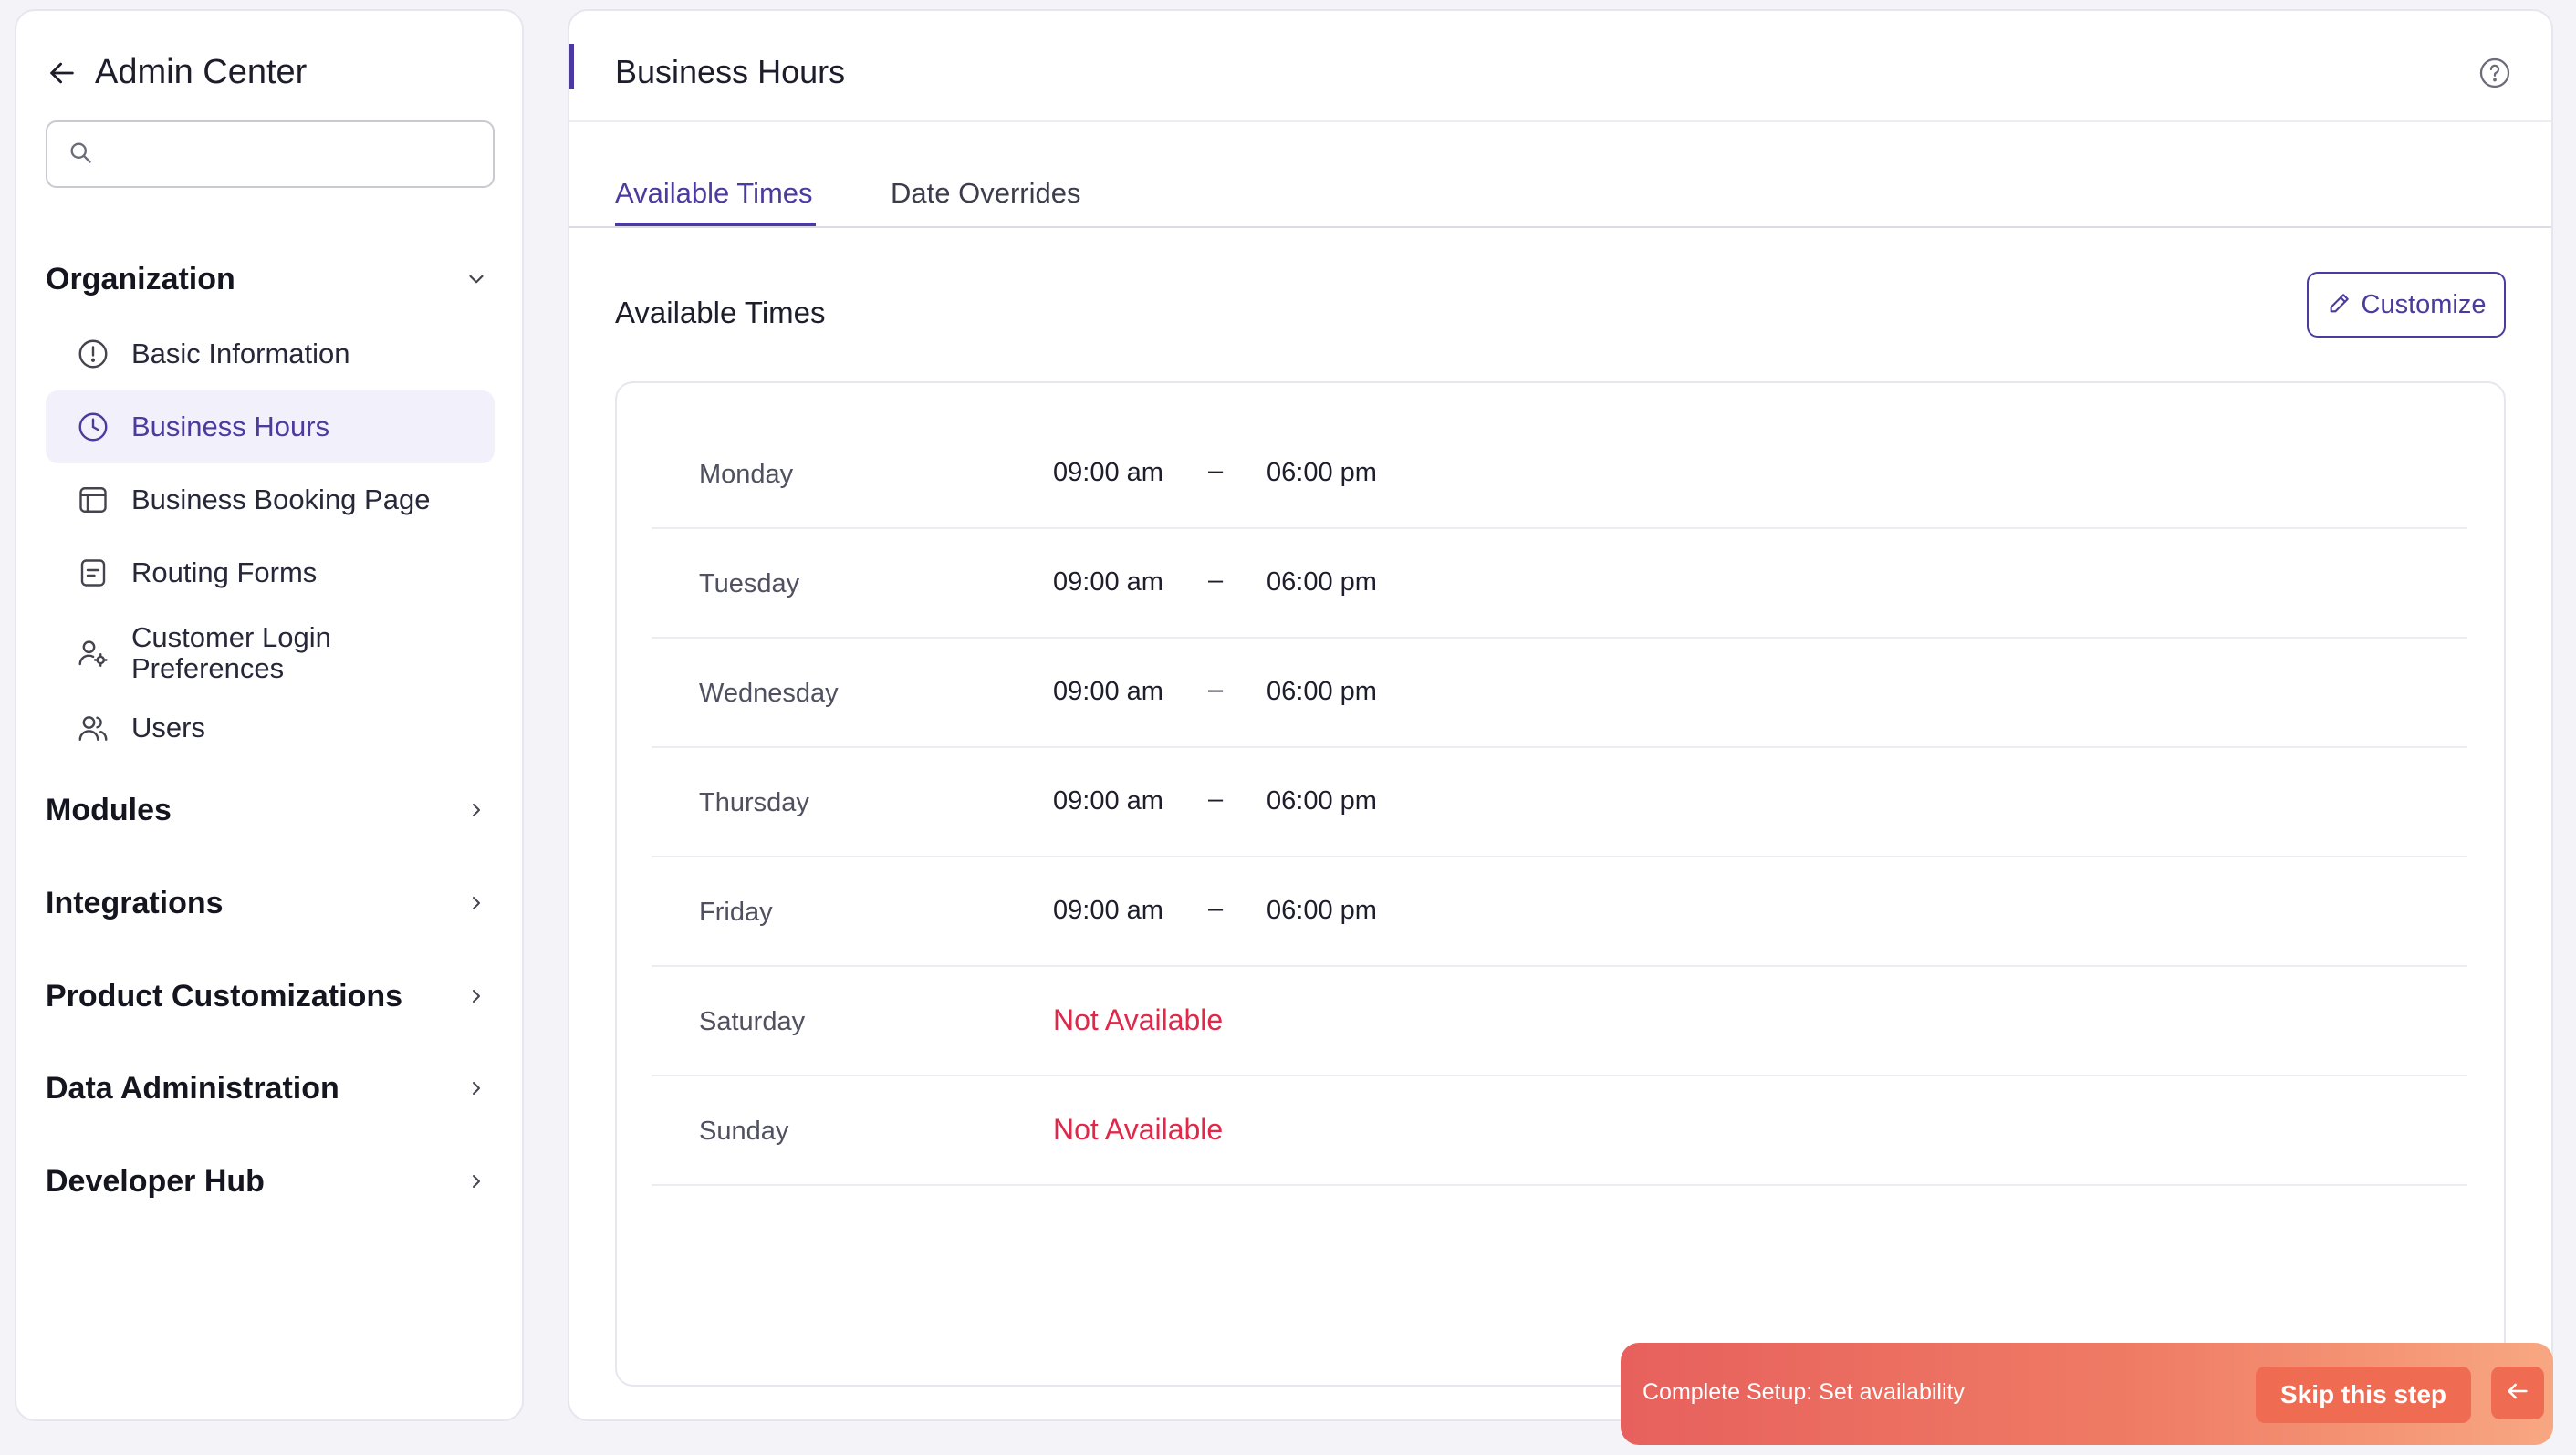  What do you see at coordinates (571, 67) in the screenshot?
I see `title-accent-bar` at bounding box center [571, 67].